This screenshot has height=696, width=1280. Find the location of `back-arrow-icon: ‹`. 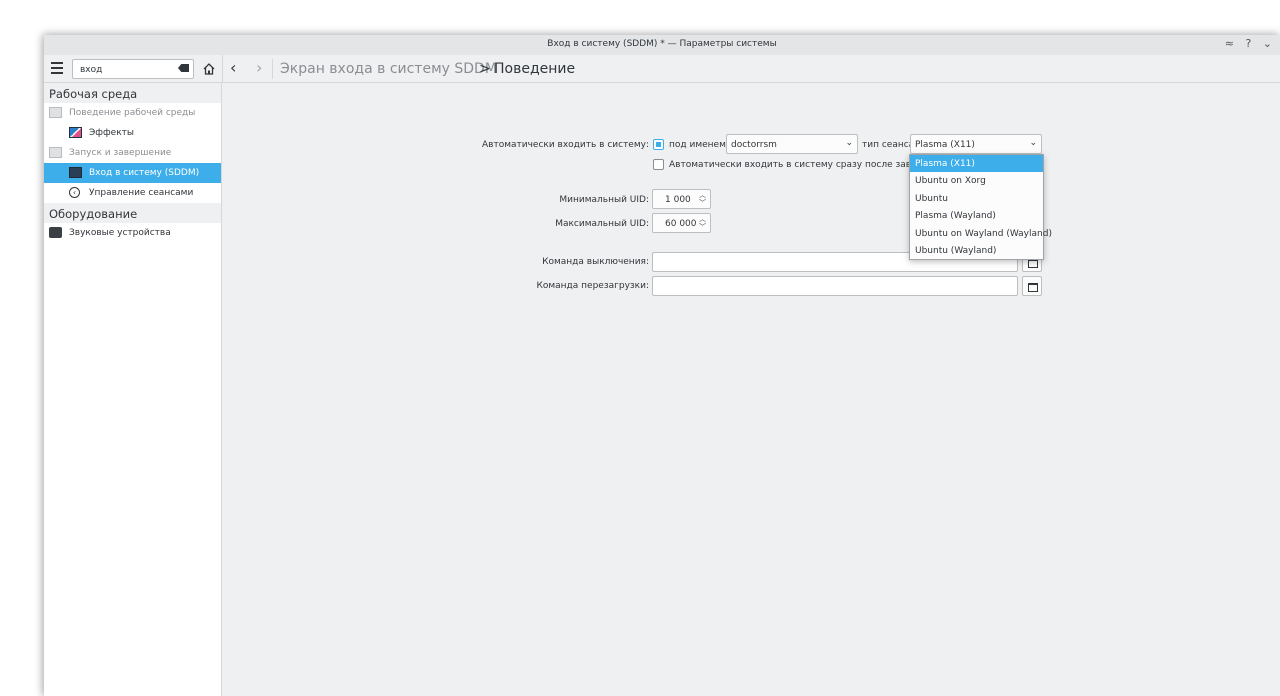

back-arrow-icon: ‹ is located at coordinates (233, 67).